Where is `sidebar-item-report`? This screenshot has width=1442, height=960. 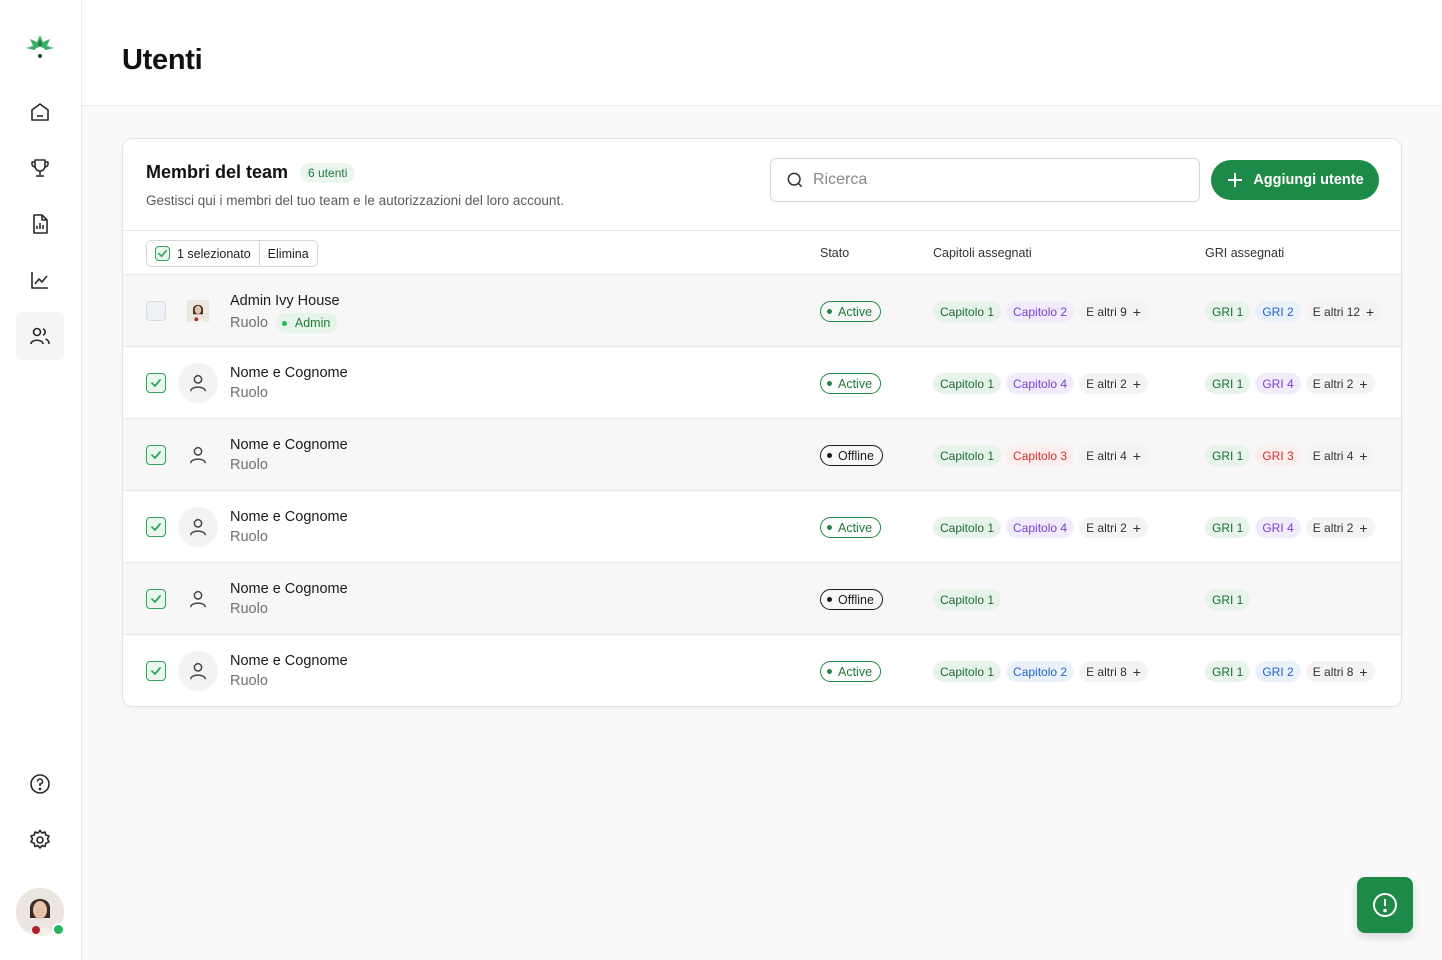
sidebar-item-report is located at coordinates (40, 224).